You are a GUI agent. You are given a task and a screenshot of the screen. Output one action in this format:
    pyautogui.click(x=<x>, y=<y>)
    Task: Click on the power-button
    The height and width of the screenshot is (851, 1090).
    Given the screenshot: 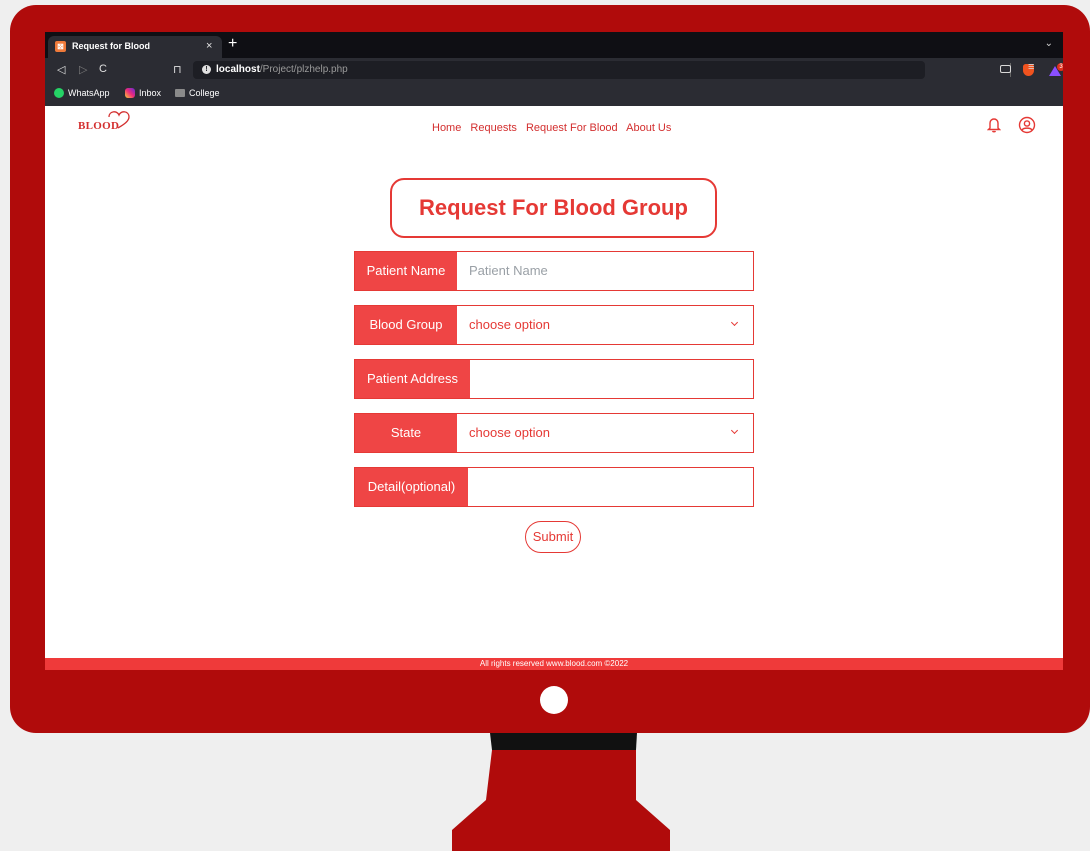 What is the action you would take?
    pyautogui.click(x=554, y=700)
    